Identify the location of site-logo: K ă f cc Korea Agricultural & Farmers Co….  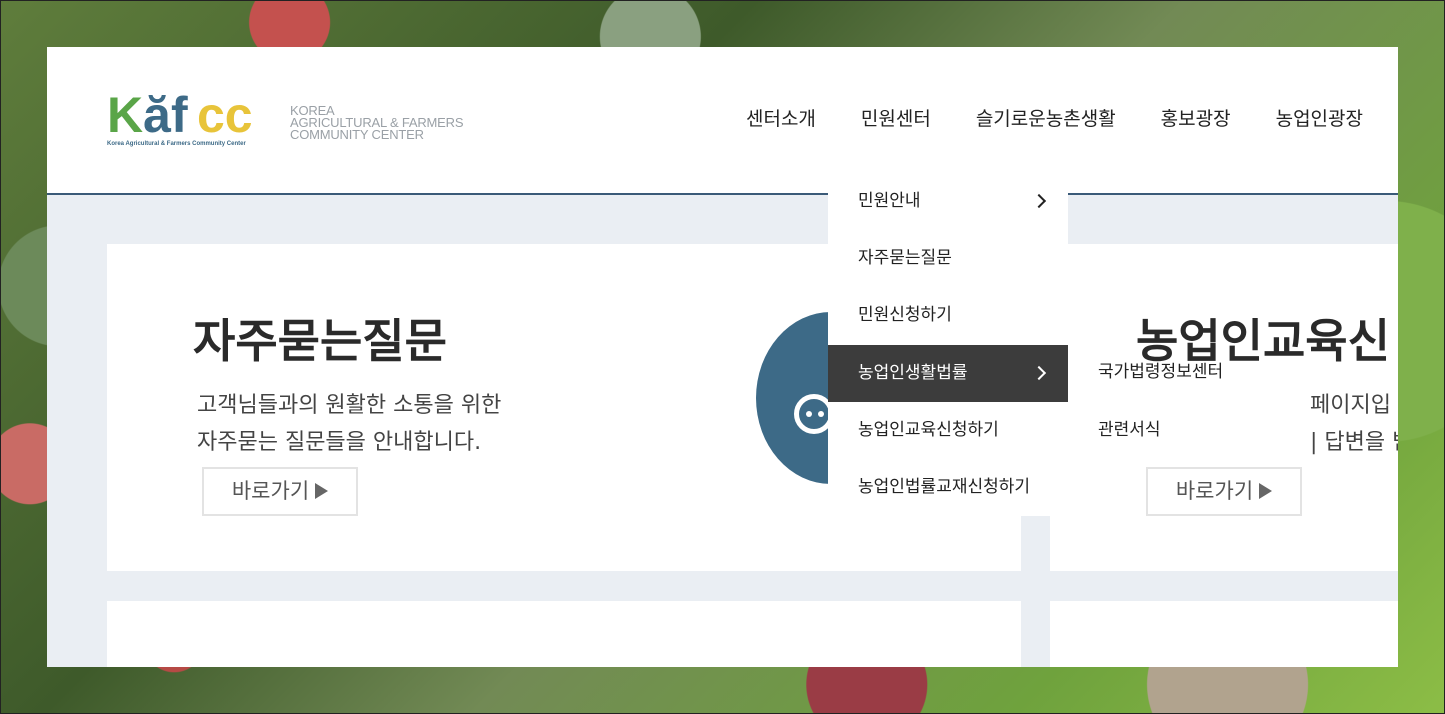
(297, 121).